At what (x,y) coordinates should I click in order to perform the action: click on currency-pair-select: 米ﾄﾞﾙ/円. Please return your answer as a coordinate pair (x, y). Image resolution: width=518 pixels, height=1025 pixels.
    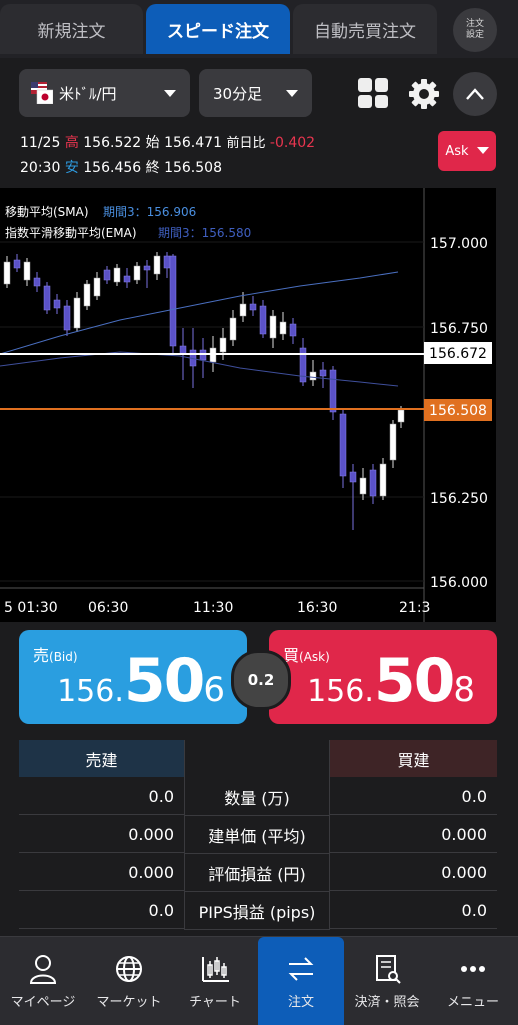
    Looking at the image, I should click on (104, 93).